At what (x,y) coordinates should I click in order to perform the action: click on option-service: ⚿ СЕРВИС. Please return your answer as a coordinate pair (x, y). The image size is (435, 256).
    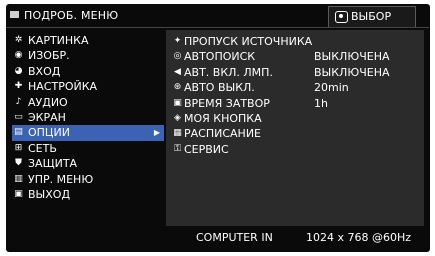
    Looking at the image, I should click on (297, 149).